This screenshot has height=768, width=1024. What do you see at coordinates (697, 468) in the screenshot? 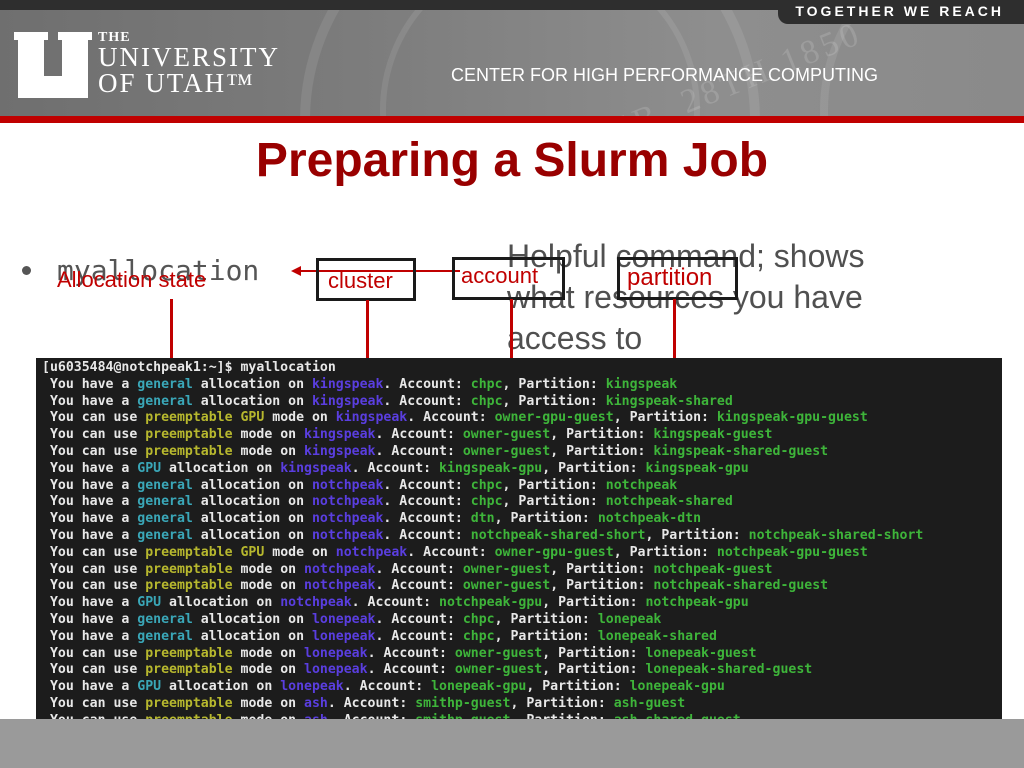
I see `partition-name: kingspeak-gpu` at bounding box center [697, 468].